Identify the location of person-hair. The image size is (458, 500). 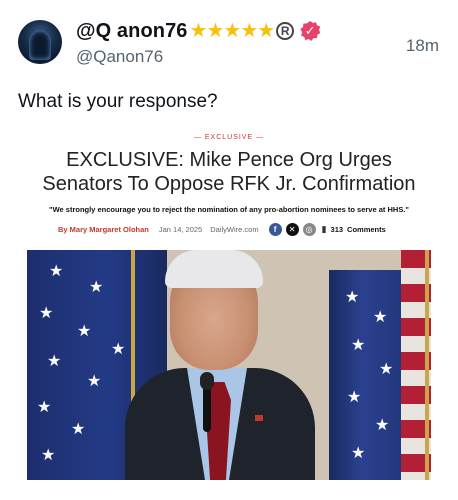
(214, 269).